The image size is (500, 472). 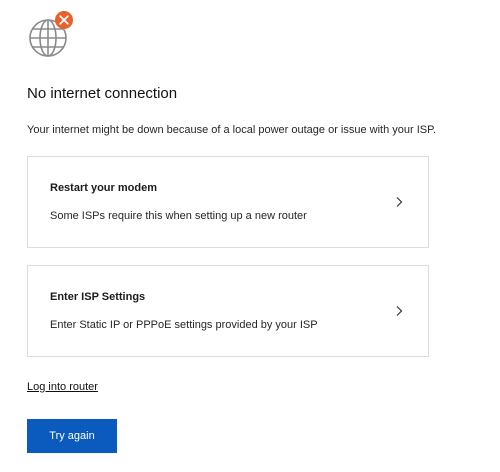 I want to click on try-again-button: Try again, so click(x=72, y=436).